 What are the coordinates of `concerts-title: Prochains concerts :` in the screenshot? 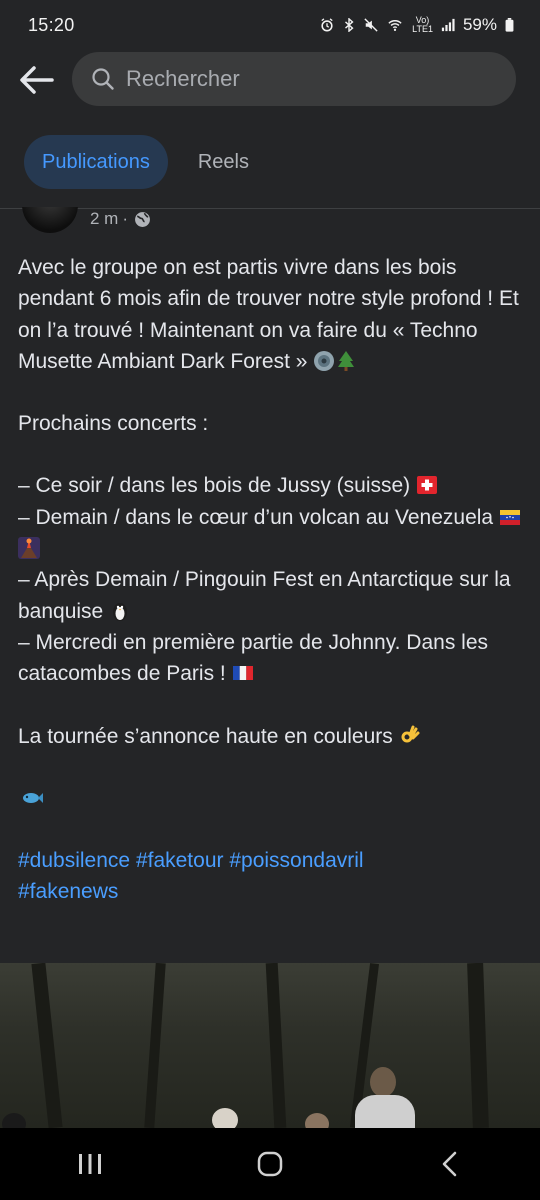 It's located at (113, 424).